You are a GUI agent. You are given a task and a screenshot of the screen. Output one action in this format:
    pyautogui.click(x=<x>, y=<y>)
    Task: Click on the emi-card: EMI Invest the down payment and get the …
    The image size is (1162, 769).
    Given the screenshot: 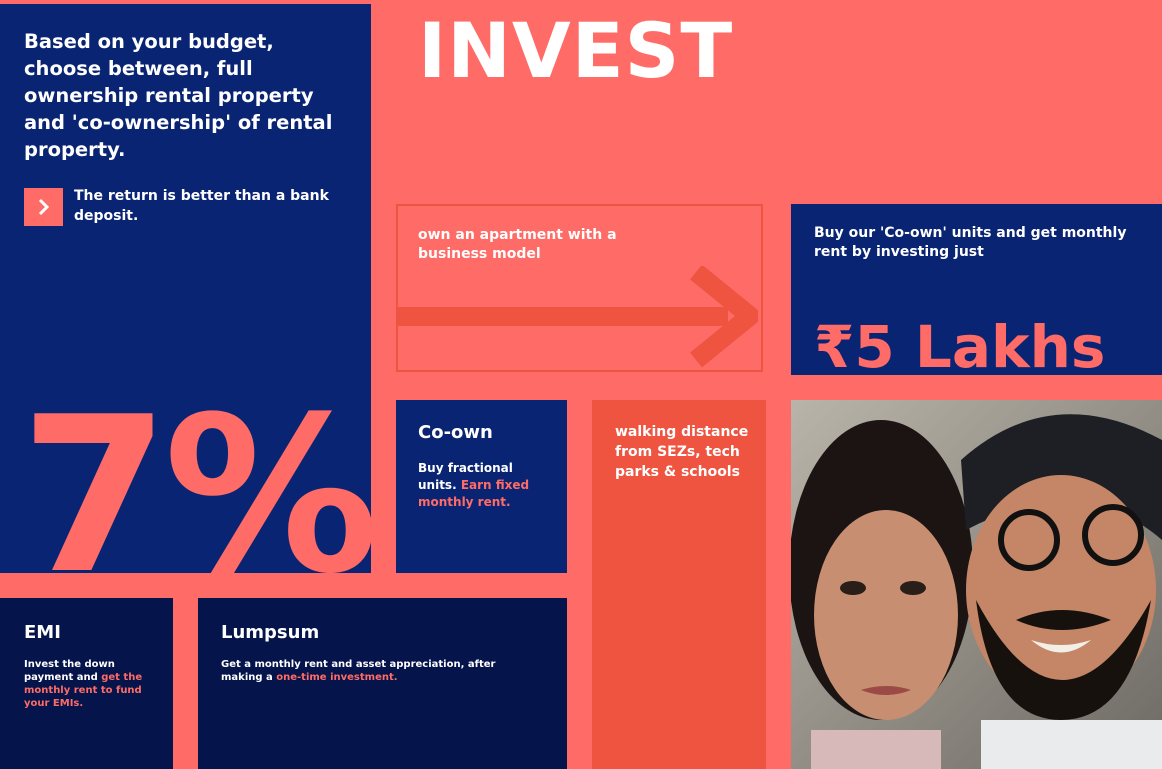 What is the action you would take?
    pyautogui.click(x=86, y=683)
    